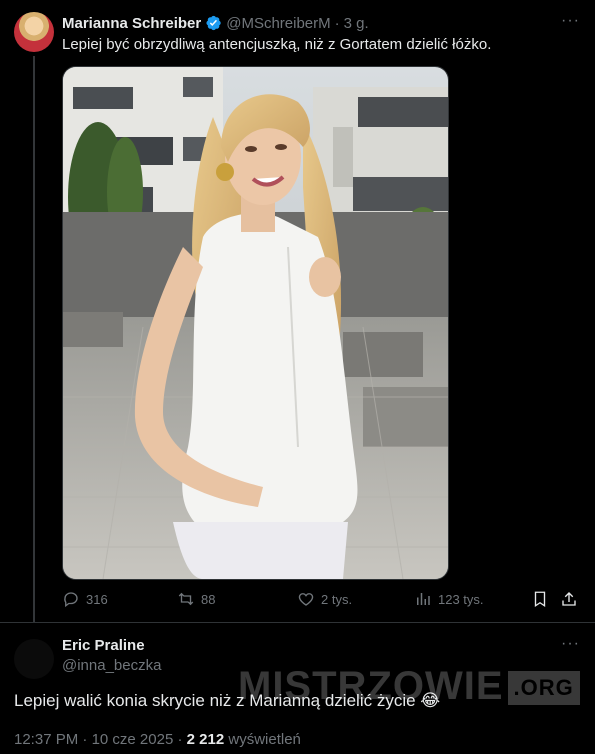 This screenshot has height=754, width=595. I want to click on like-action: 2 tys., so click(324, 599).